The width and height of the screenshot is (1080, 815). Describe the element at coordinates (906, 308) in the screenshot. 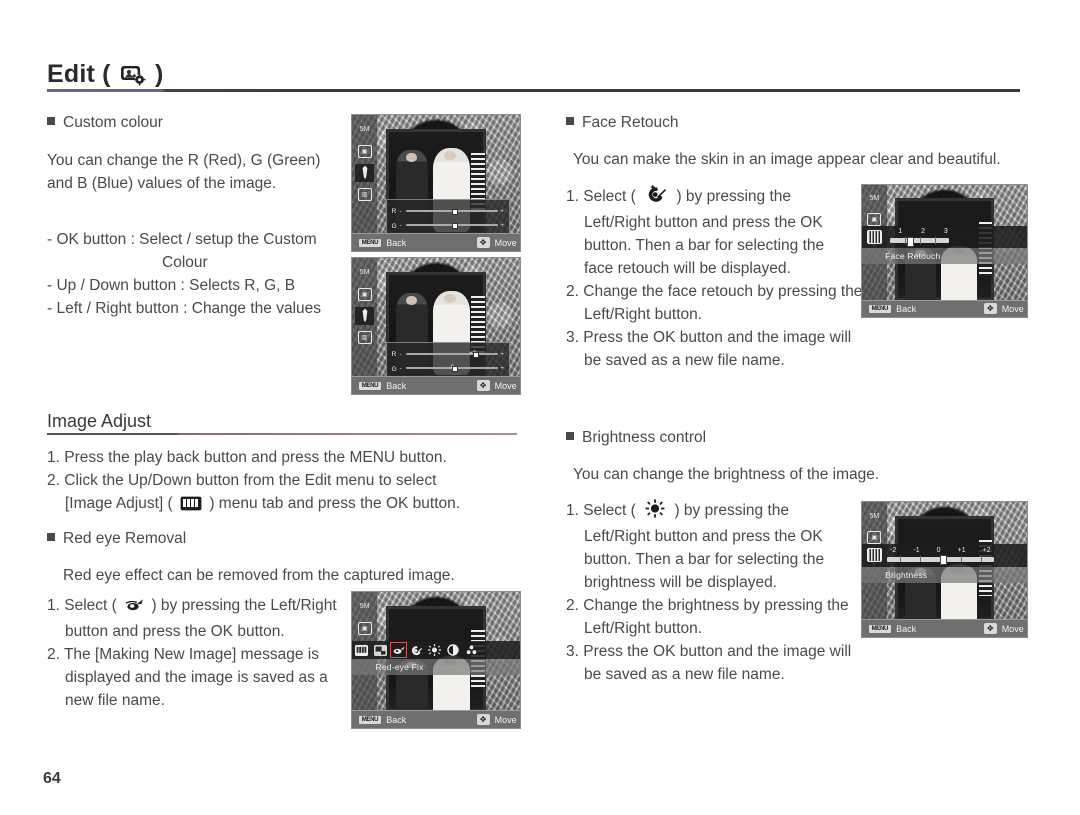

I see `back-label: Back` at that location.